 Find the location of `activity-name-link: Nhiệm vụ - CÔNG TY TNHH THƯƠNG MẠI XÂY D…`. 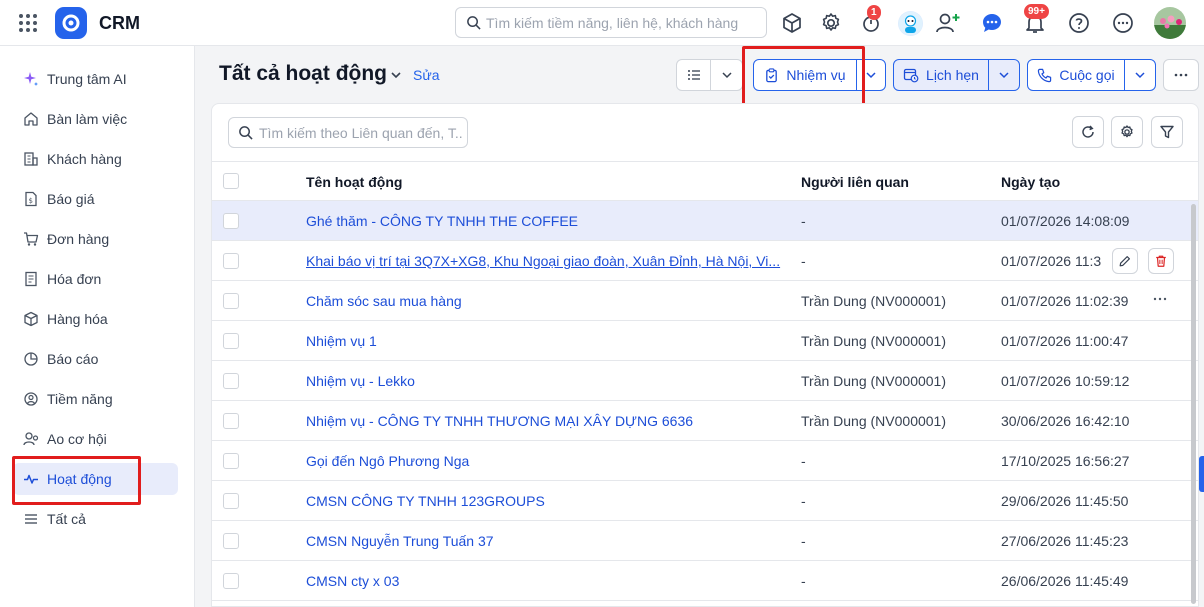

activity-name-link: Nhiệm vụ - CÔNG TY TNHH THƯƠNG MẠI XÂY D… is located at coordinates (499, 421).